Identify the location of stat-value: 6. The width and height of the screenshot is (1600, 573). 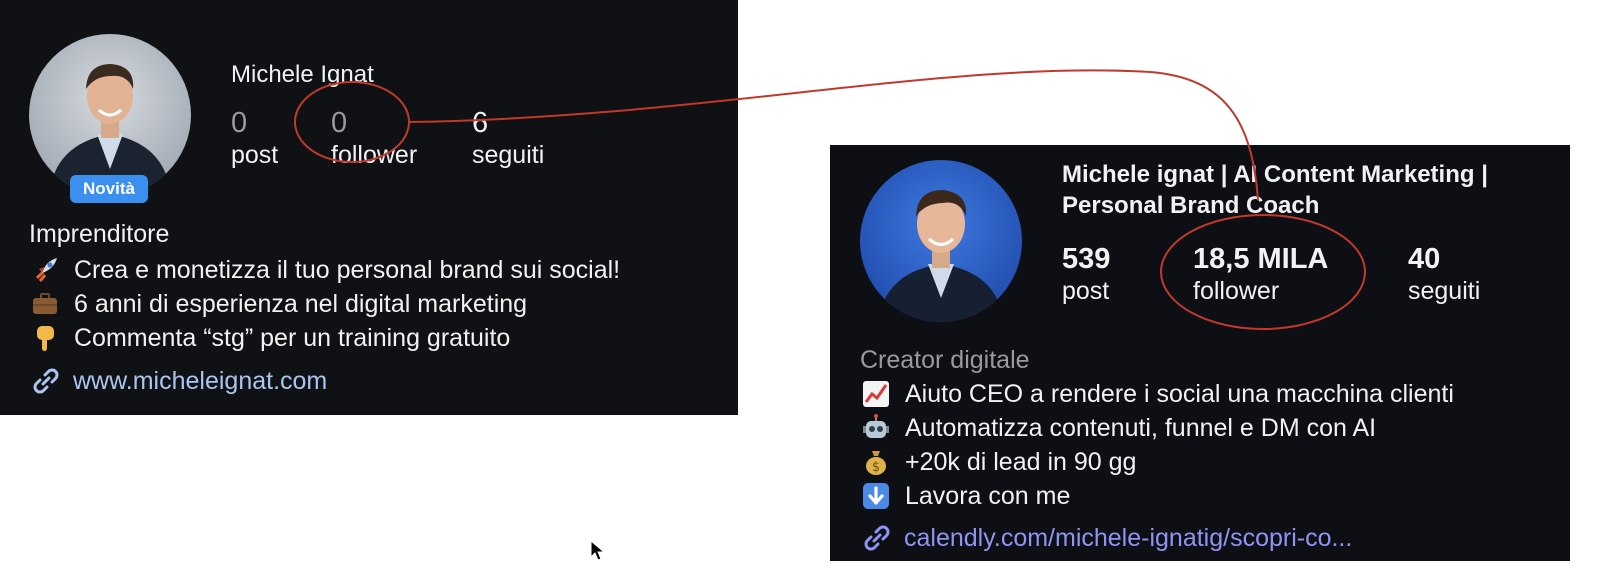
(480, 123).